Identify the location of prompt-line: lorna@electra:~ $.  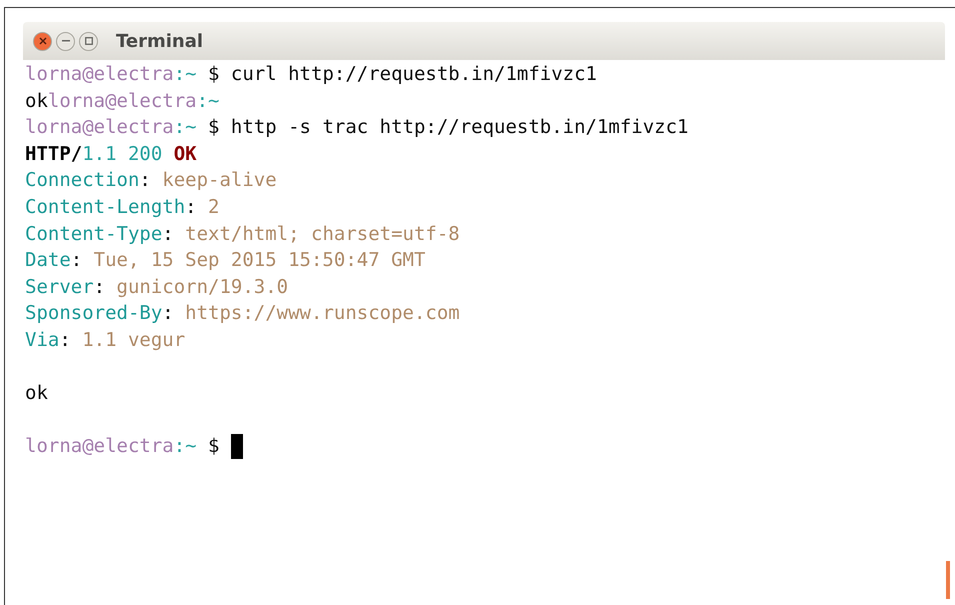
(122, 447).